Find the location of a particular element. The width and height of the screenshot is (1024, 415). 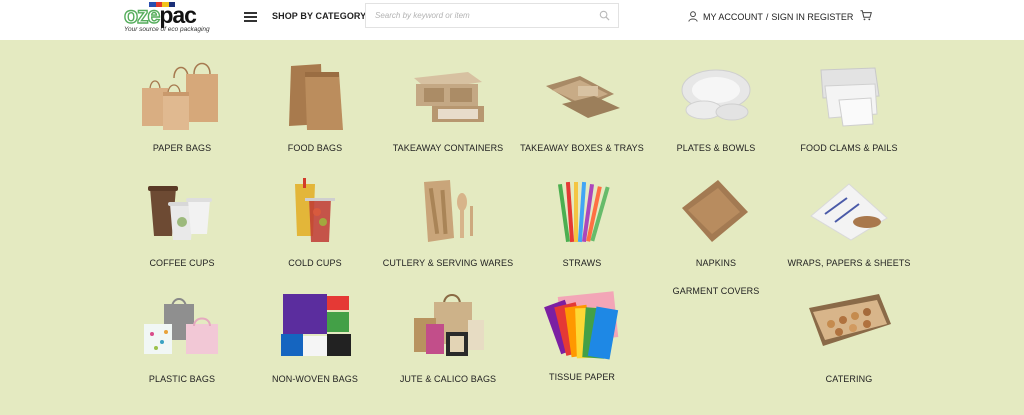

logo-word-oze: oze is located at coordinates (142, 14).